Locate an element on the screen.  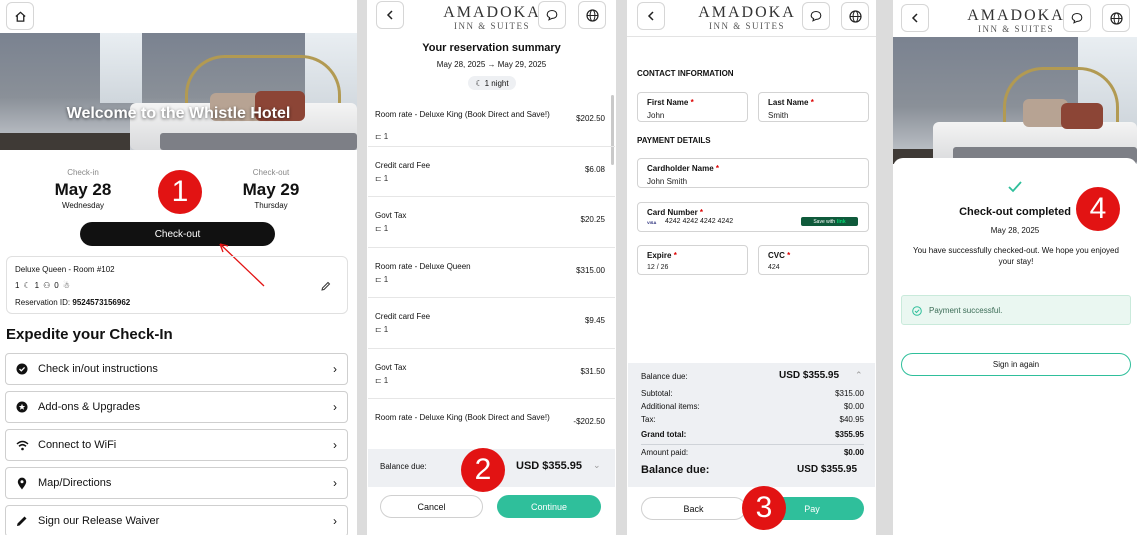
hero-title: Welcome to the Whistle Hotel is located at coordinates (178, 113).